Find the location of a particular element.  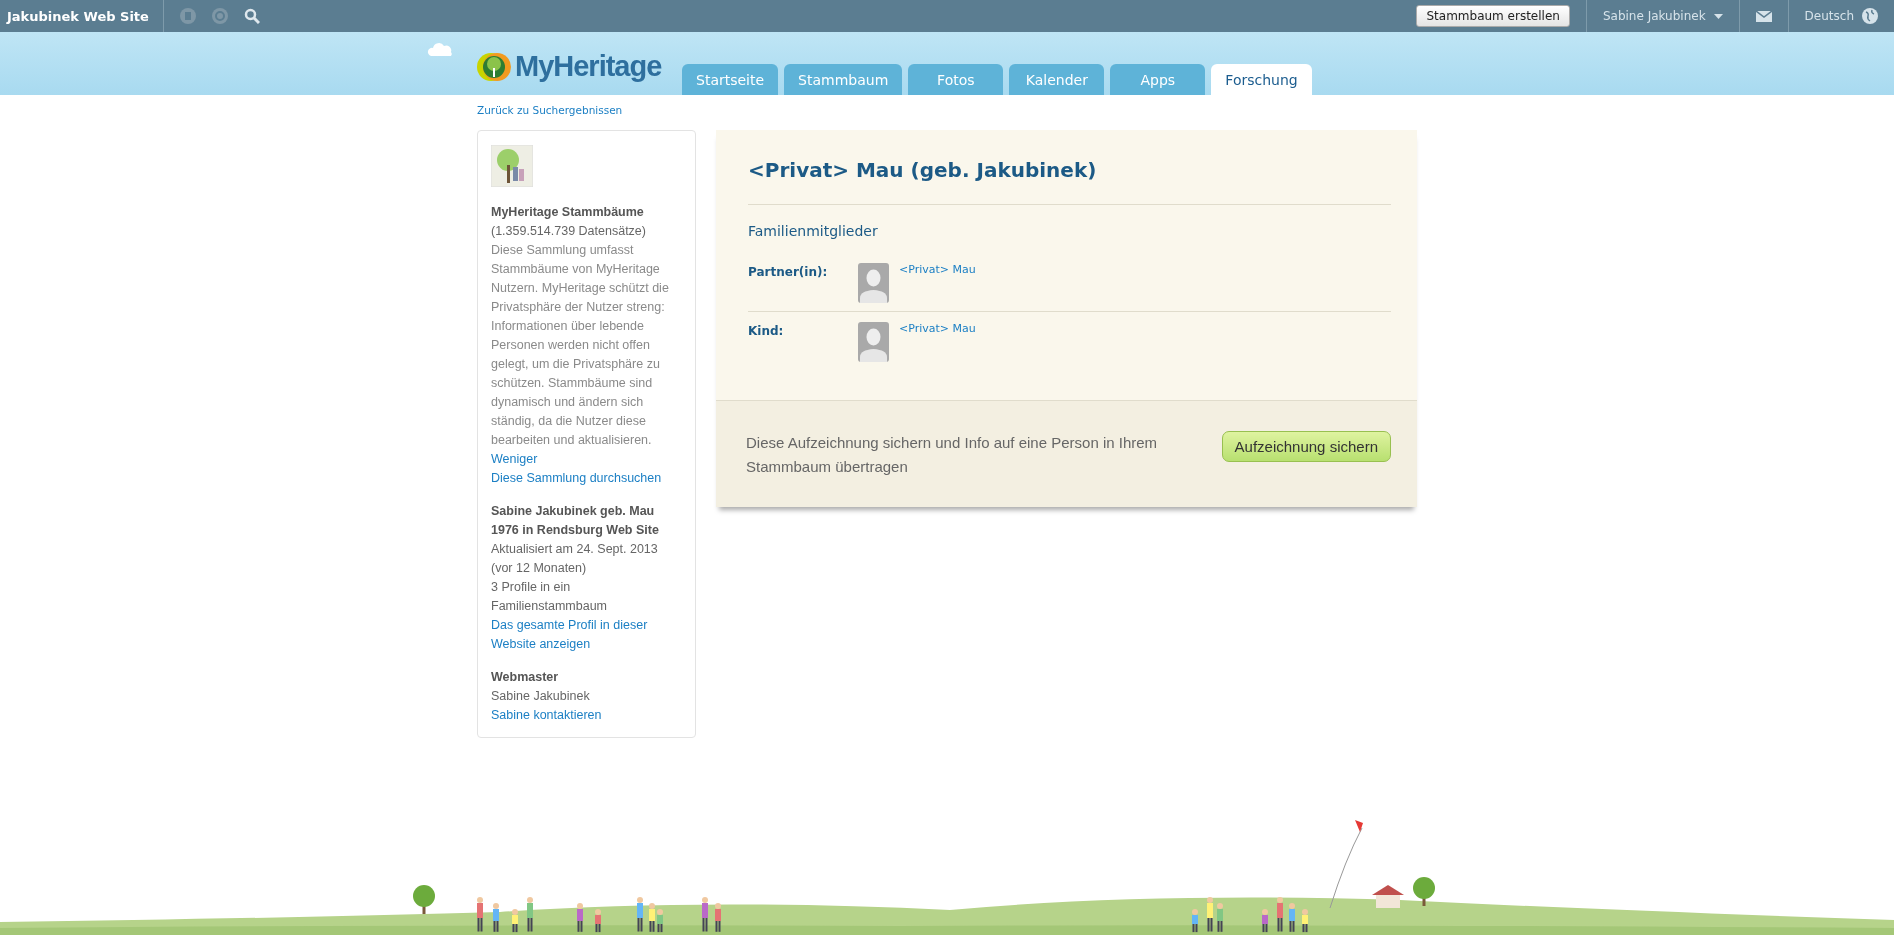

collection-description: Diese Sammlung umfasst Stammbäume von MyHeritage Nutzern. MyHeritage schützt die Privatsphäre der Nutzer streng: Informationen über lebende Personen werden nicht offen gelegt, um die Privatsphäre zu schützen. Stammbäume sind dynamisch und ändern sich ständig, da die Nutzer diese bearbeiten und aktualisieren. Weniger is located at coordinates (580, 355).